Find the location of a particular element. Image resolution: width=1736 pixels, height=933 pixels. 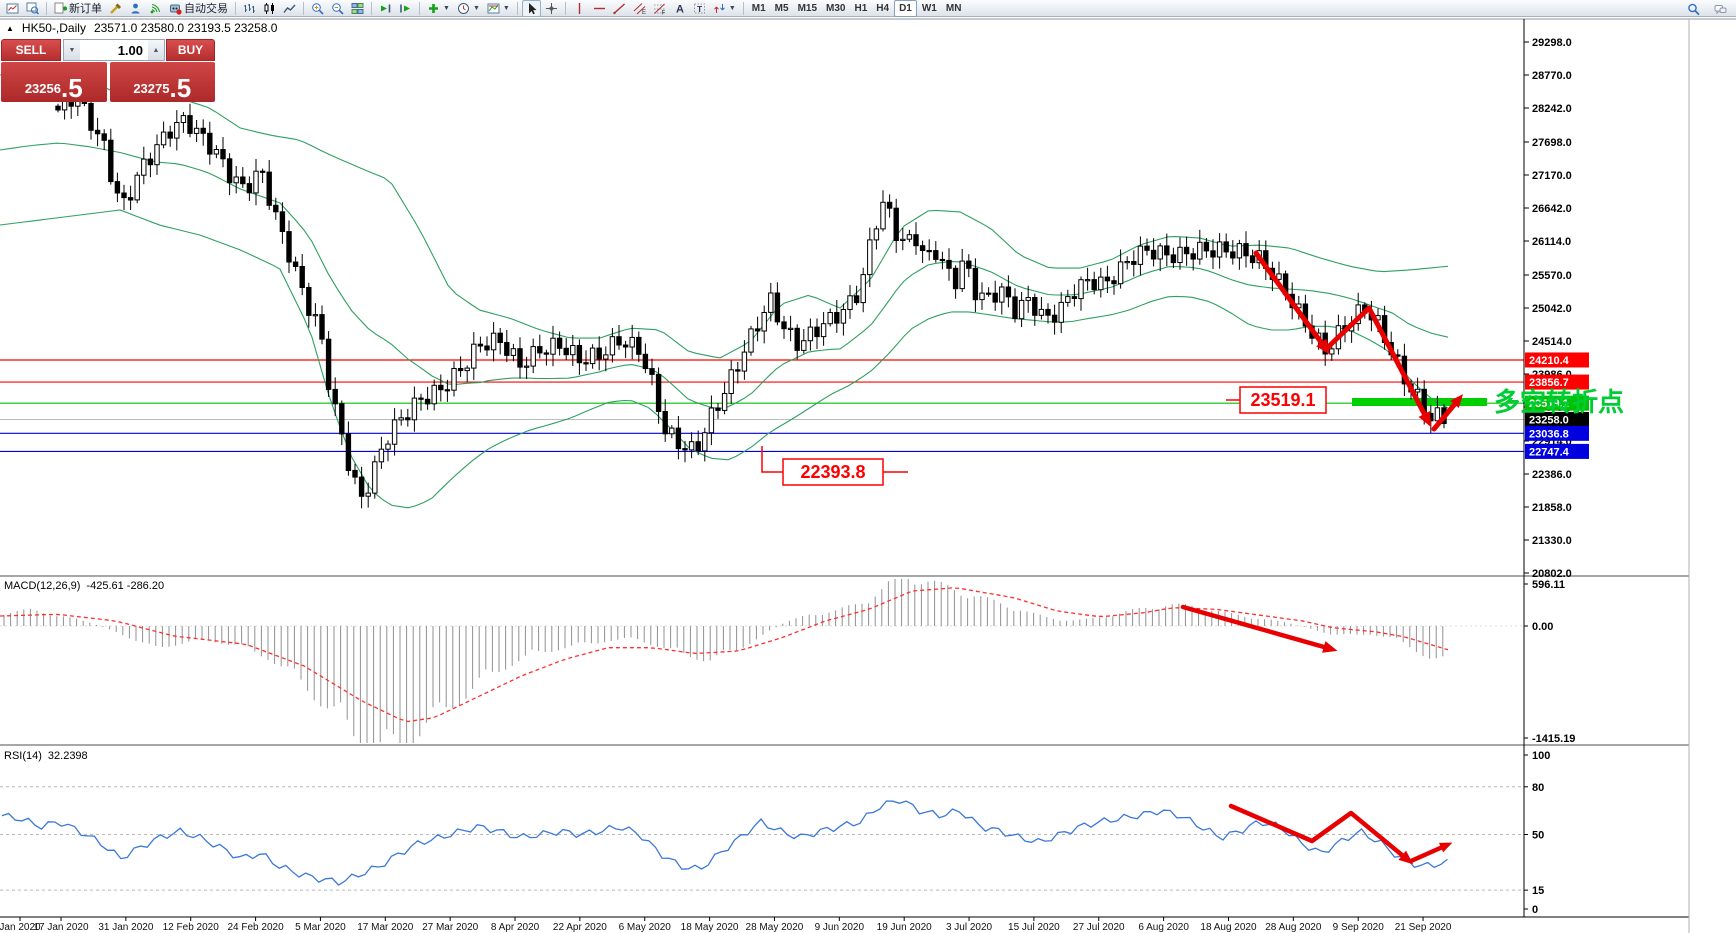

price-annotation-23519: 23519.1 is located at coordinates (1283, 400).